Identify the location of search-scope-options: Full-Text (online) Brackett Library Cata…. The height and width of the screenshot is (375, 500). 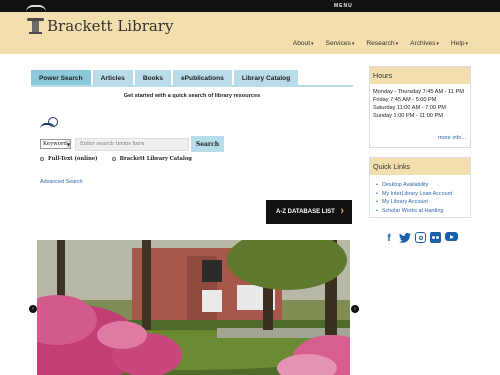
(116, 159).